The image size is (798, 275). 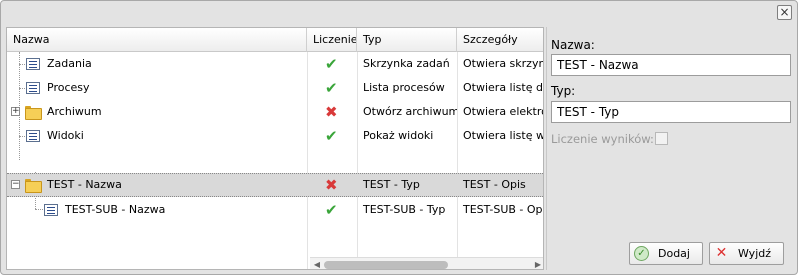 I want to click on exit-button: ✕ Wyjdź, so click(x=746, y=253).